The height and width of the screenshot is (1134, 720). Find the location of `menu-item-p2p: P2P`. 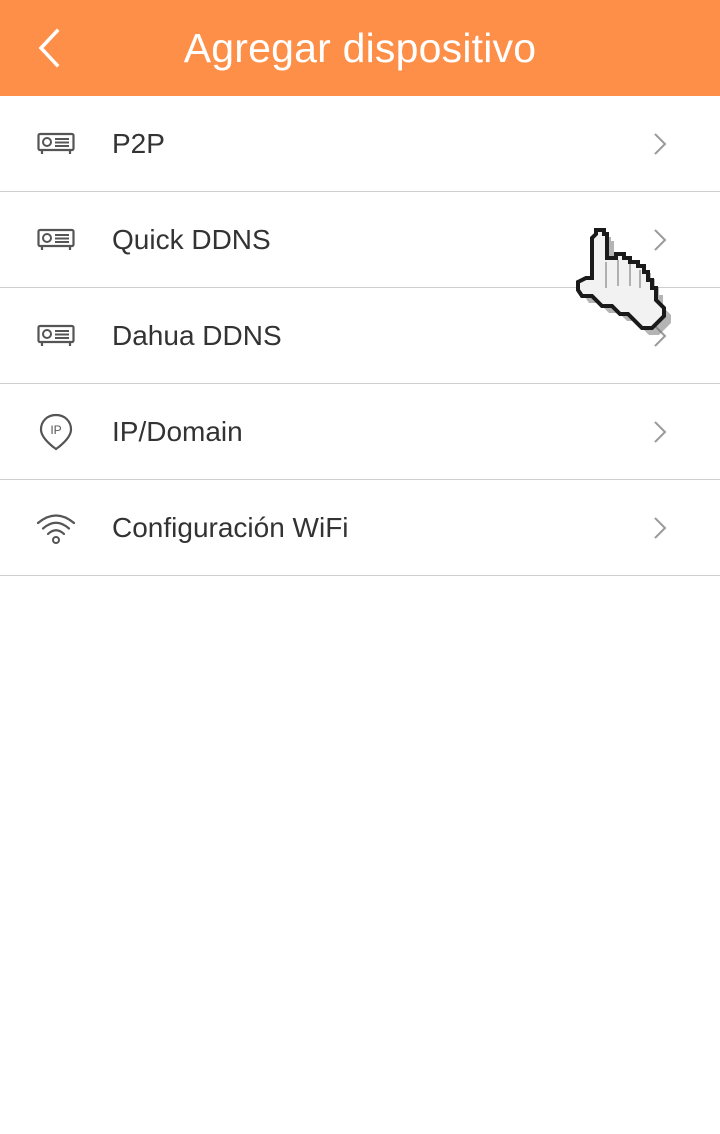

menu-item-p2p: P2P is located at coordinates (360, 144).